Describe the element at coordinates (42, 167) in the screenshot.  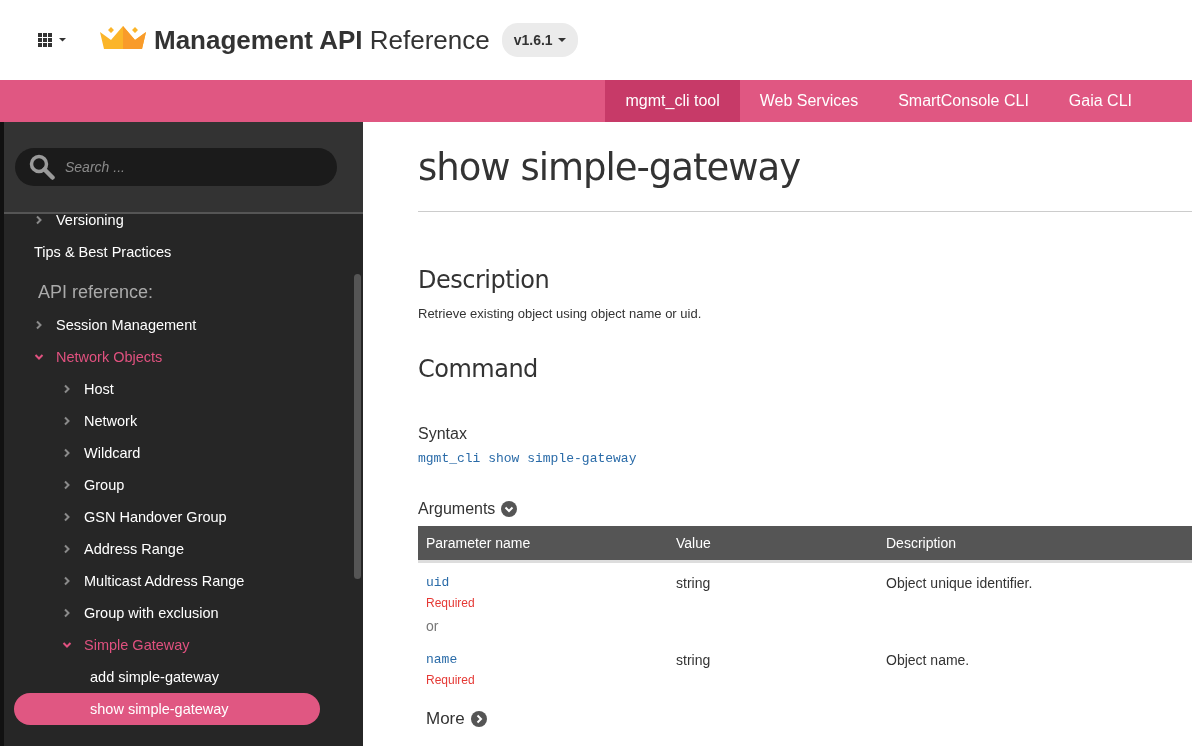
I see `search-icon` at that location.